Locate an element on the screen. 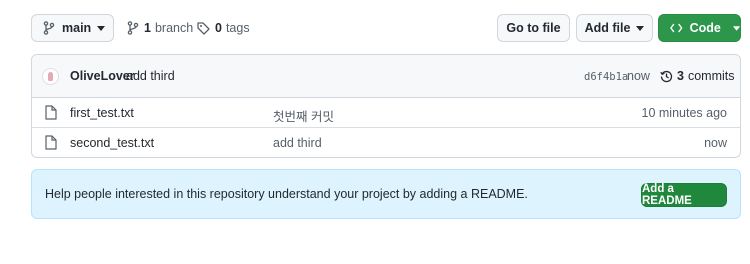  file-commit-message: add third is located at coordinates (297, 143).